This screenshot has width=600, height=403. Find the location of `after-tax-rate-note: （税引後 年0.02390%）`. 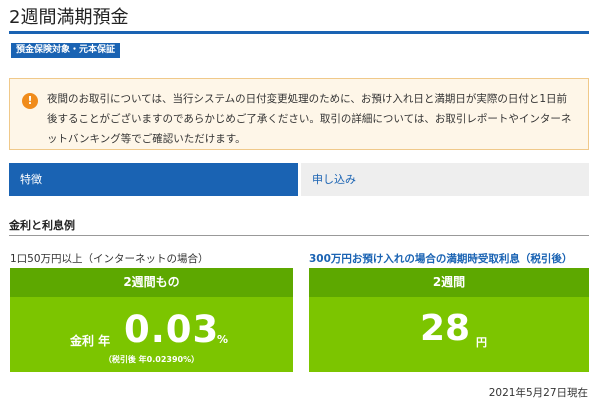

after-tax-rate-note: （税引後 年0.02390%） is located at coordinates (151, 359).